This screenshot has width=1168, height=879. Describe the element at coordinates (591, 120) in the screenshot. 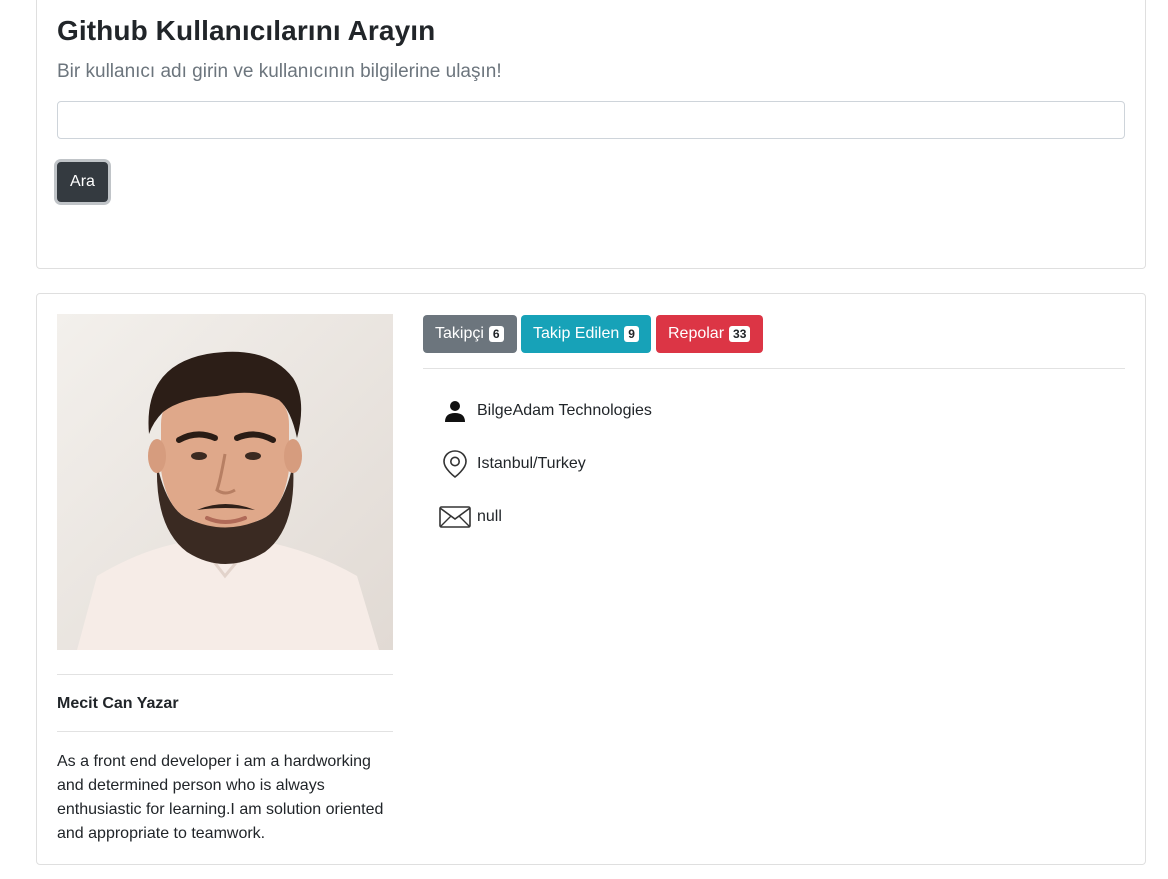

I see `username-search-input` at that location.